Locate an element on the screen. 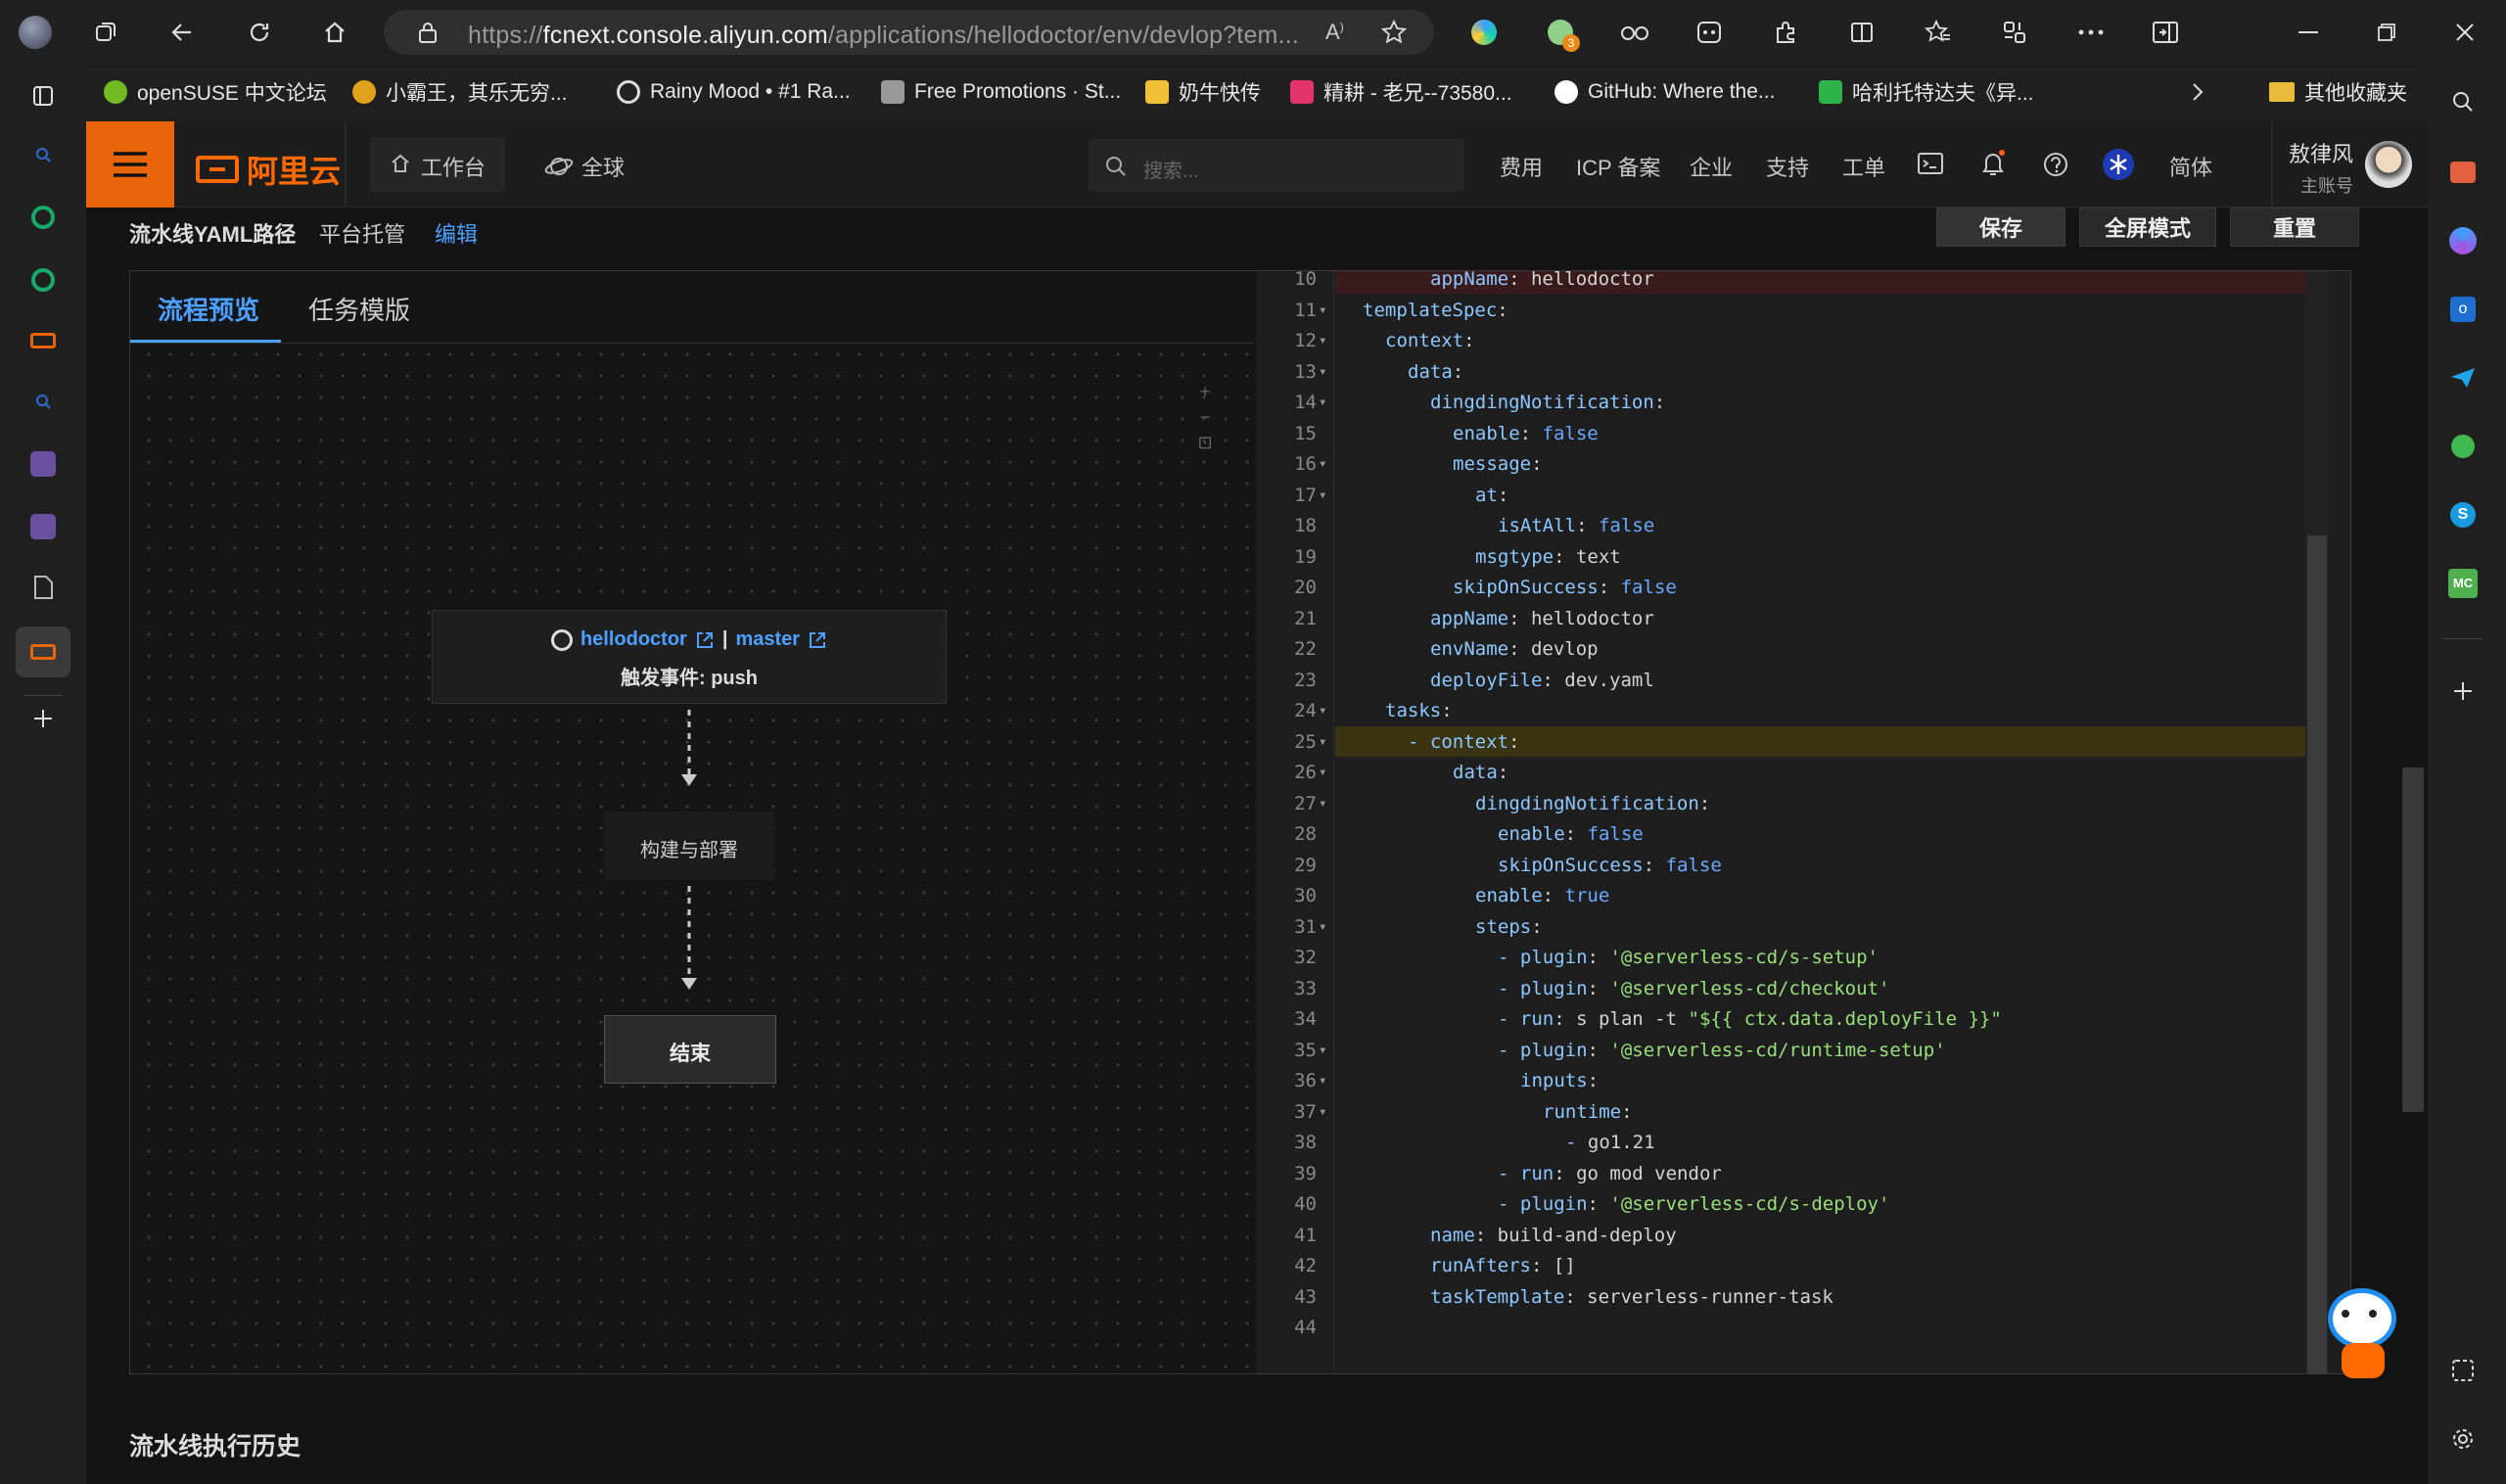  fit-view-button: ⊡ is located at coordinates (1205, 442).